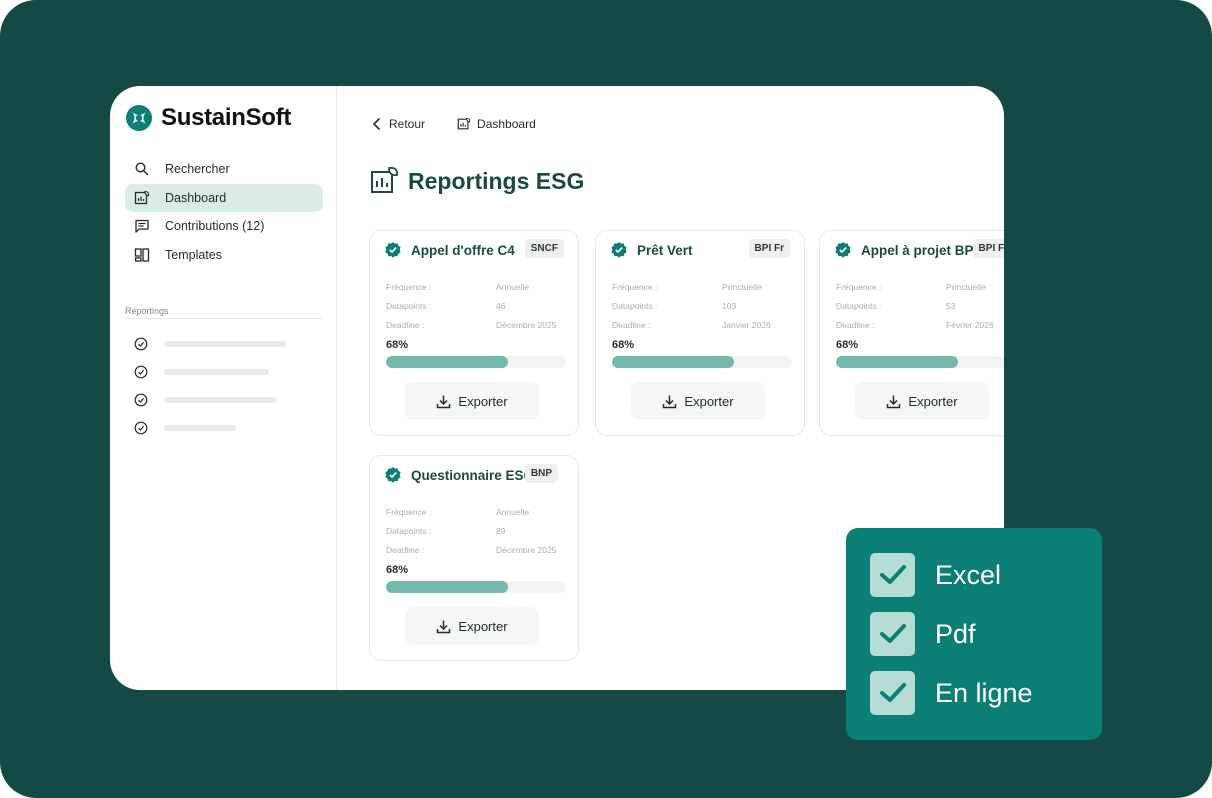 This screenshot has height=798, width=1212. I want to click on card-header: Appel d'offre C4, so click(449, 250).